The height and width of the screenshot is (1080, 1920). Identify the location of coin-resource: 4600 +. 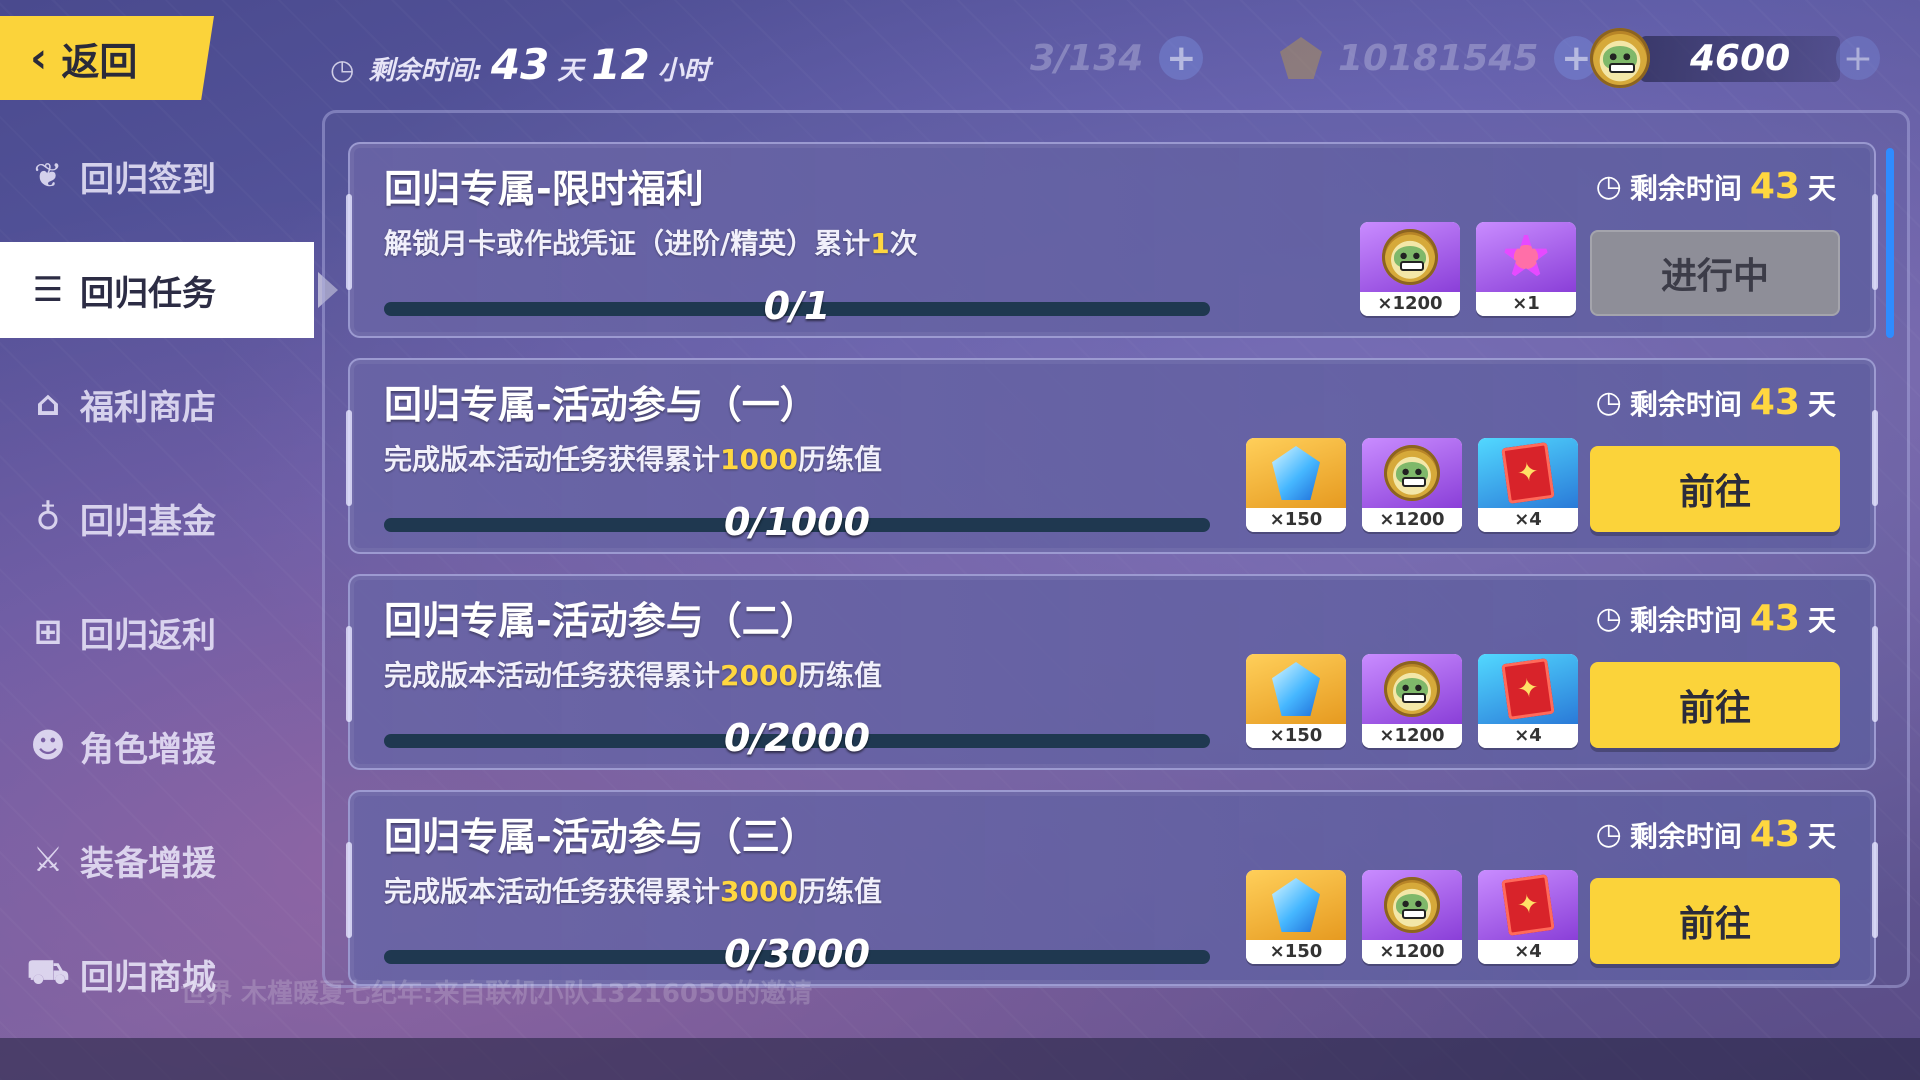
(1735, 58).